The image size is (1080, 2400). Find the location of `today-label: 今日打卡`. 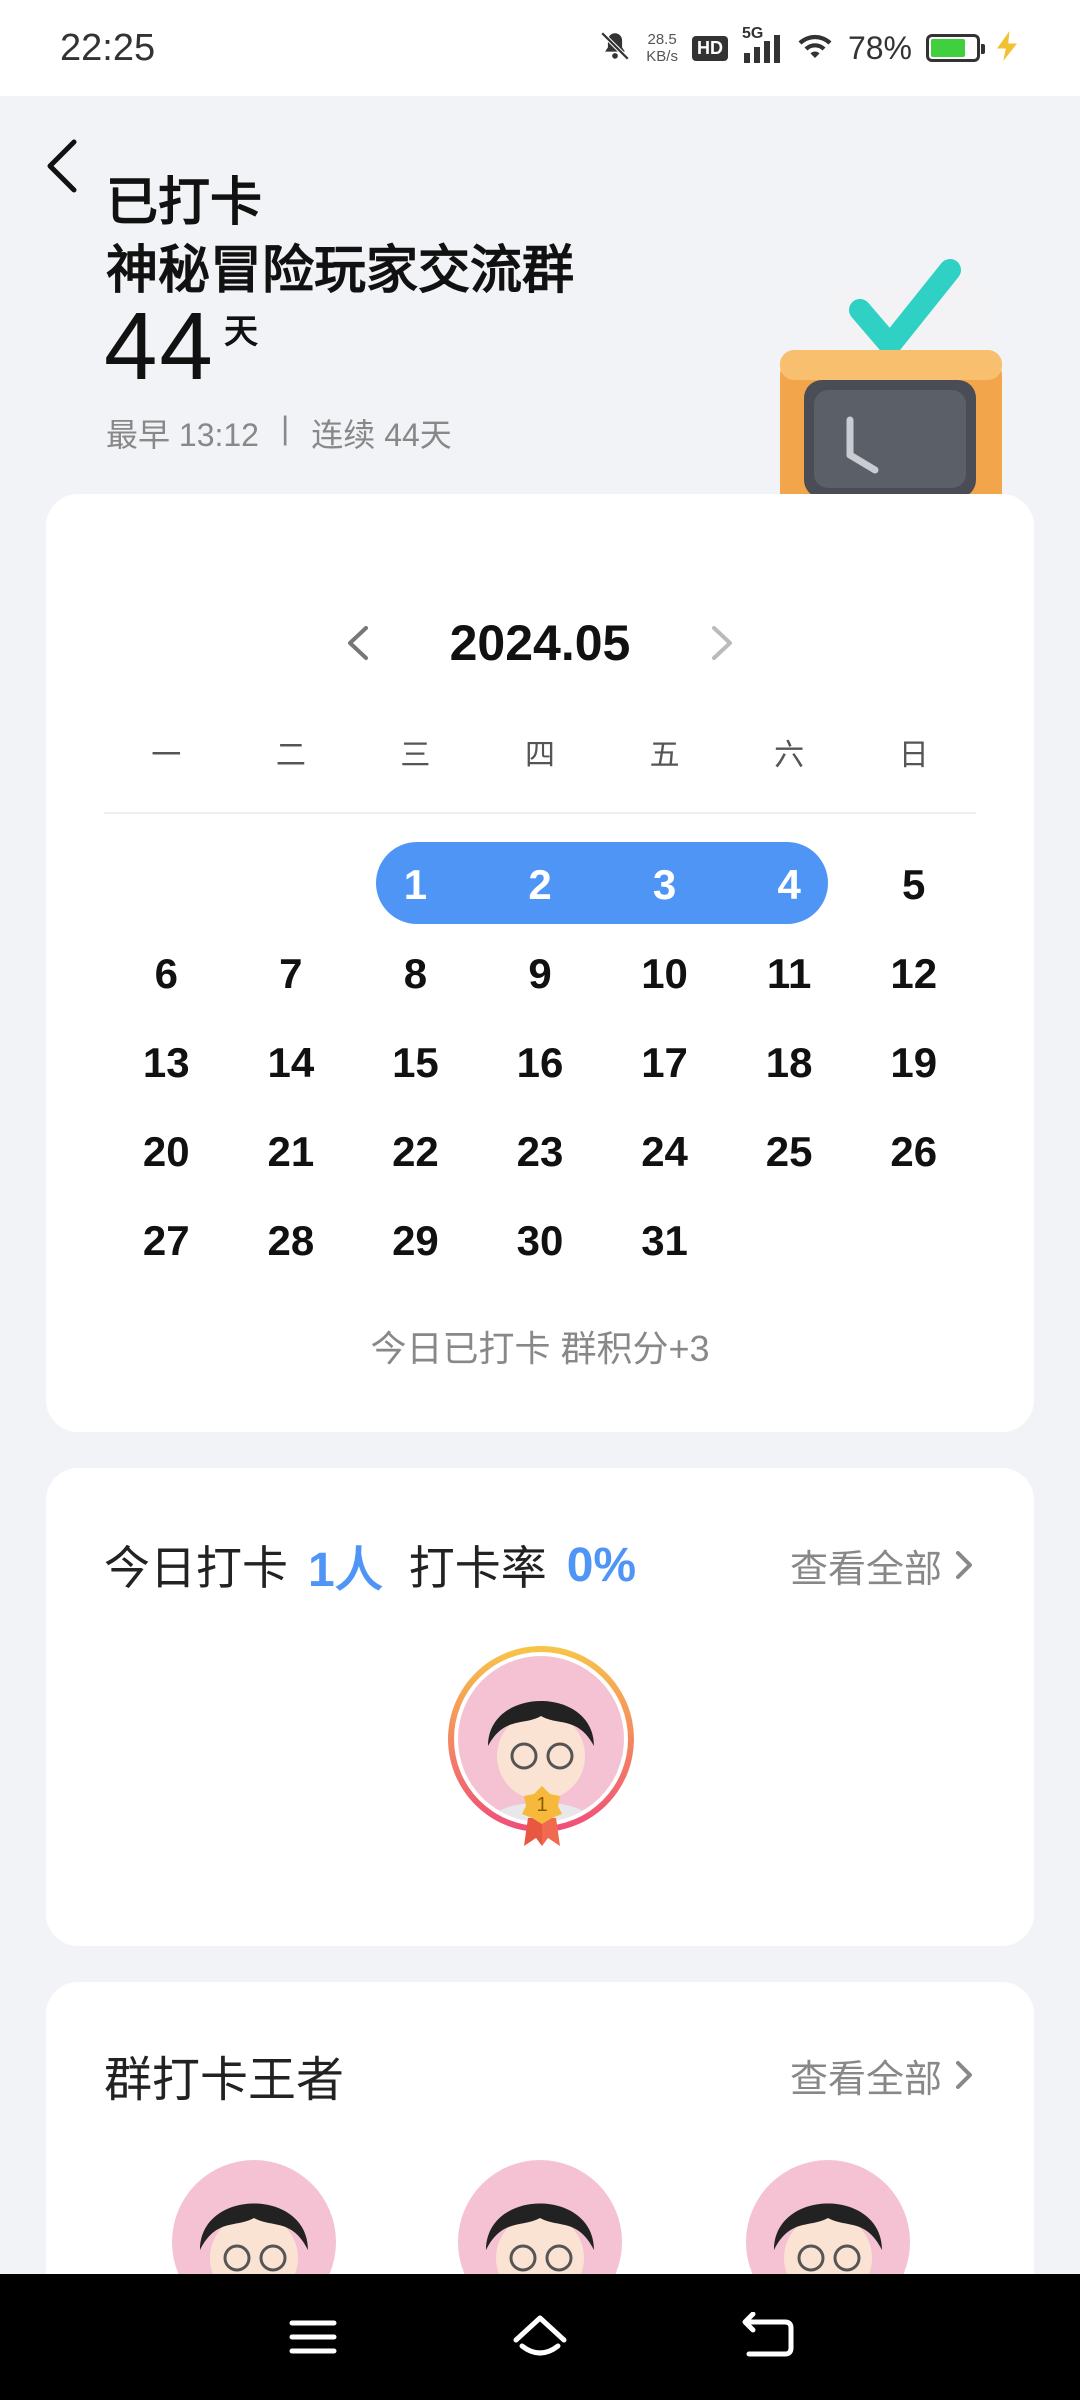

today-label: 今日打卡 is located at coordinates (196, 1568).